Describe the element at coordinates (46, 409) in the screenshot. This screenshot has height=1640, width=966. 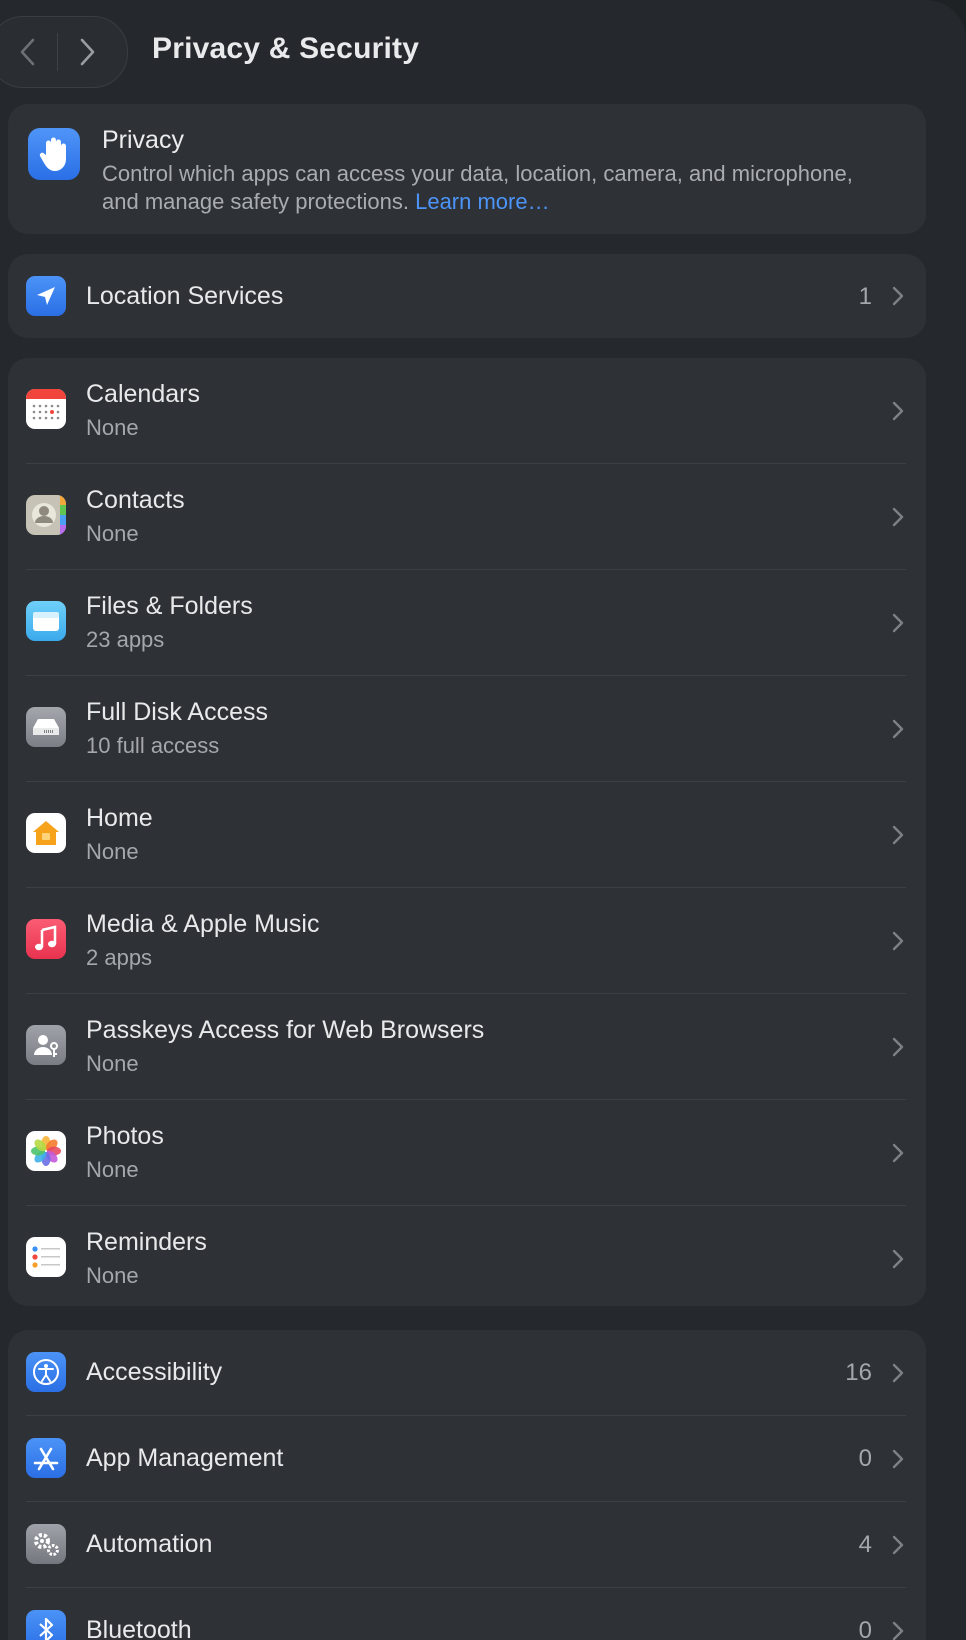
I see `calendar-icon` at that location.